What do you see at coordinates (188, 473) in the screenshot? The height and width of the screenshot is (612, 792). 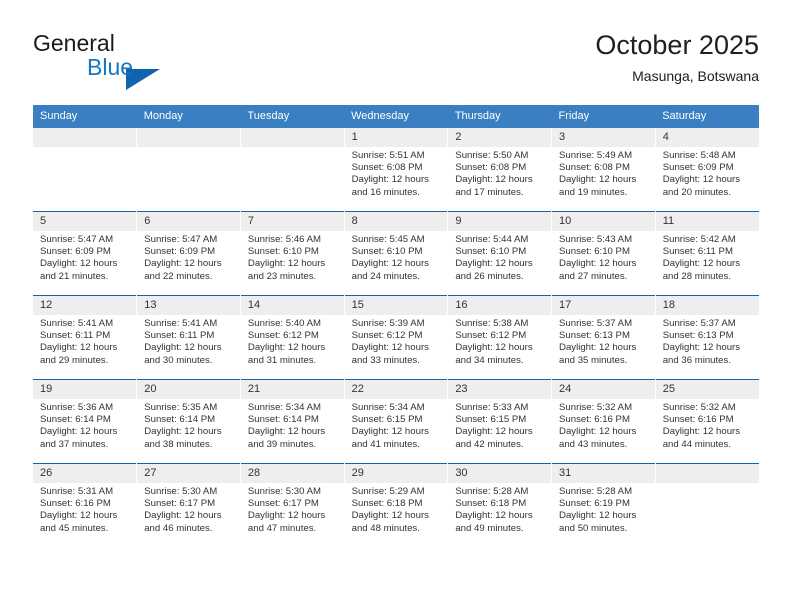 I see `day-number: 27` at bounding box center [188, 473].